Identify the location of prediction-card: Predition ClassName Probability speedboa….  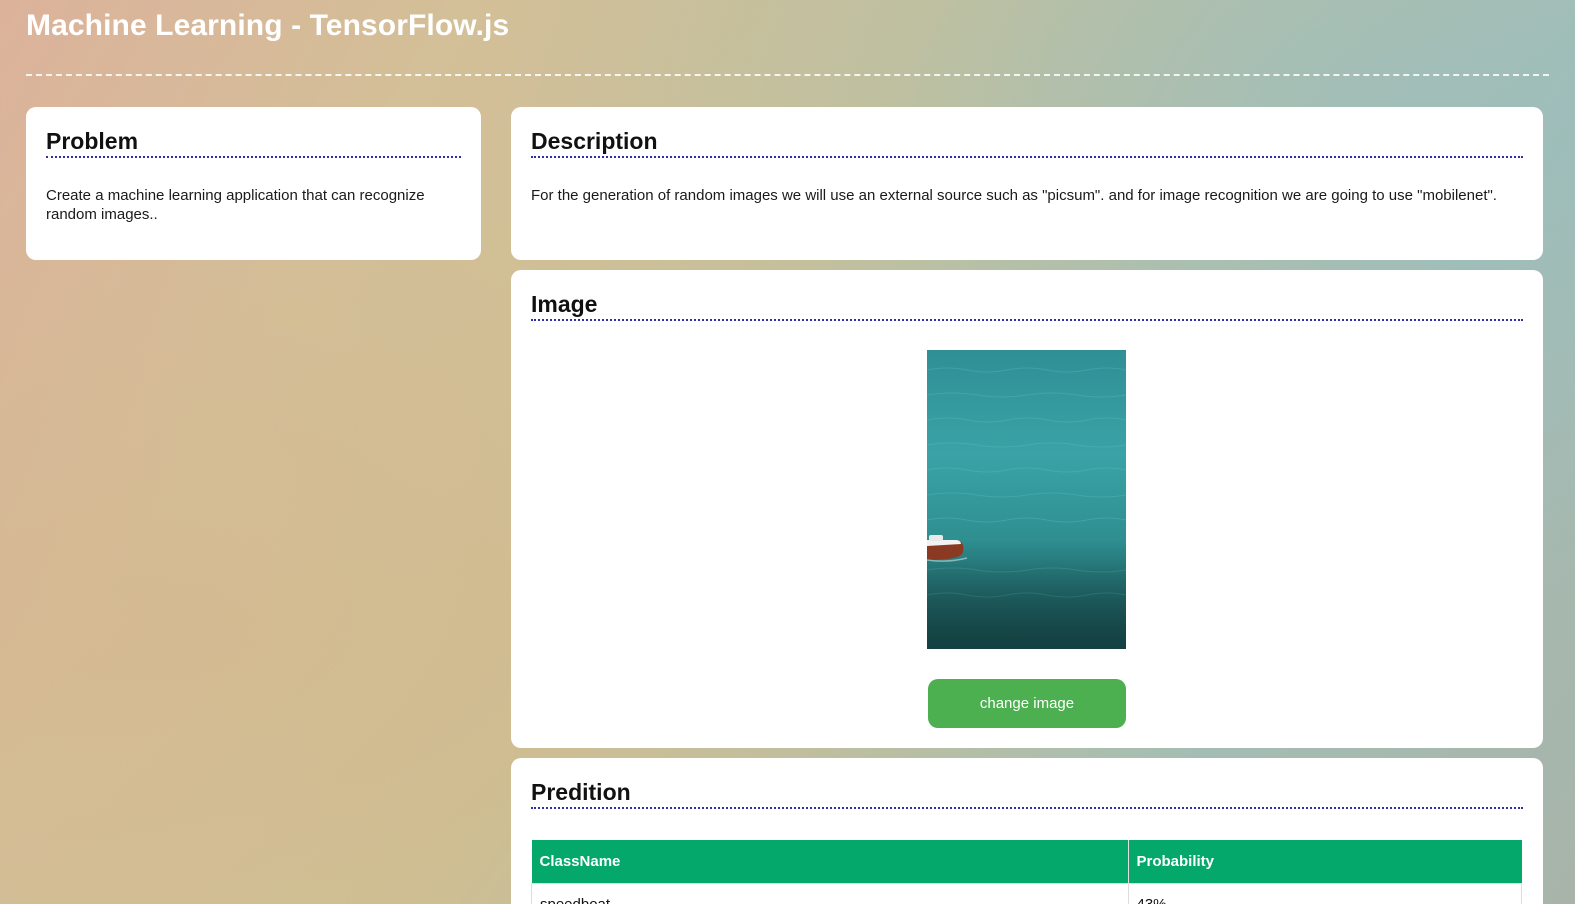
(1027, 831).